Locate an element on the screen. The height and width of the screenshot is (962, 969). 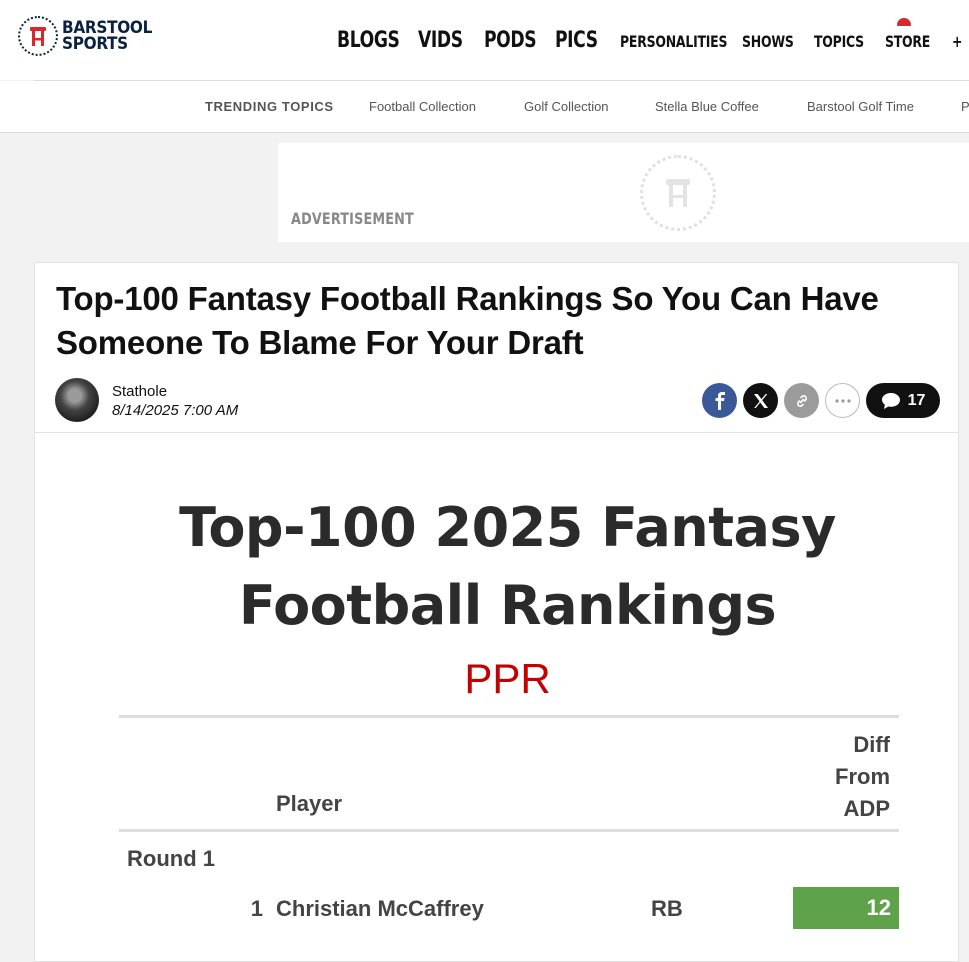
row-position: RB is located at coordinates (667, 908).